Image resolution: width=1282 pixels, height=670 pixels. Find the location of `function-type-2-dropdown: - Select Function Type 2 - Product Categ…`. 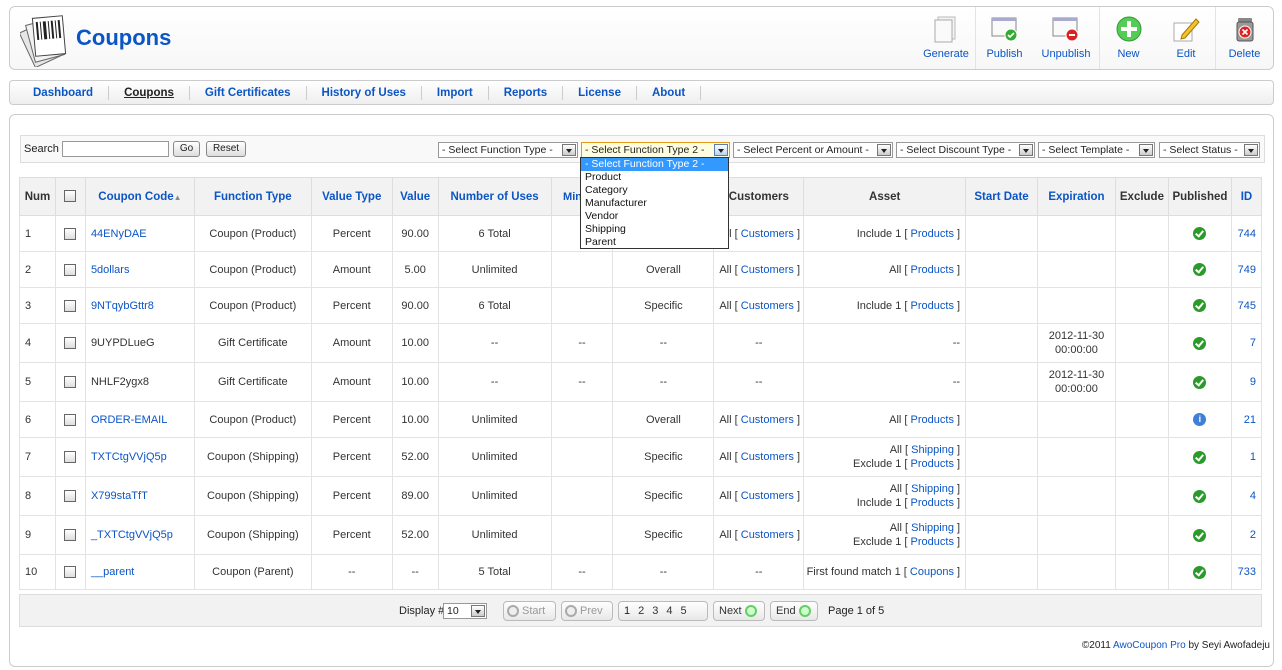

function-type-2-dropdown: - Select Function Type 2 - Product Categ… is located at coordinates (654, 203).